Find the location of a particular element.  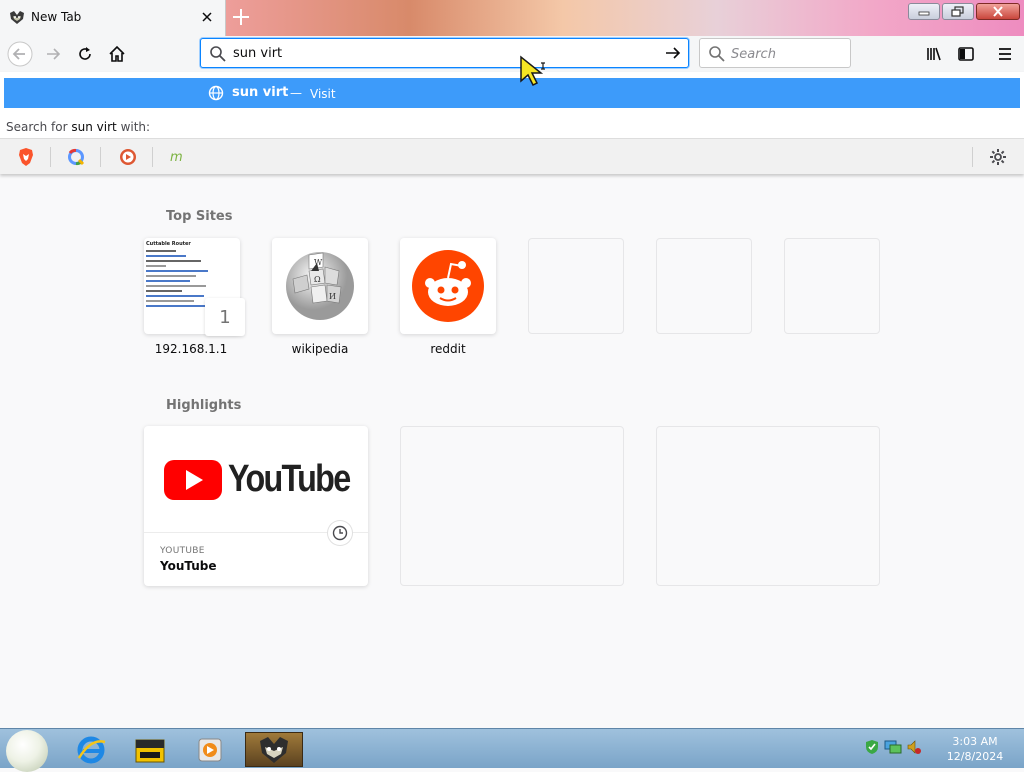

pinned-site-number: 1 is located at coordinates (225, 317).